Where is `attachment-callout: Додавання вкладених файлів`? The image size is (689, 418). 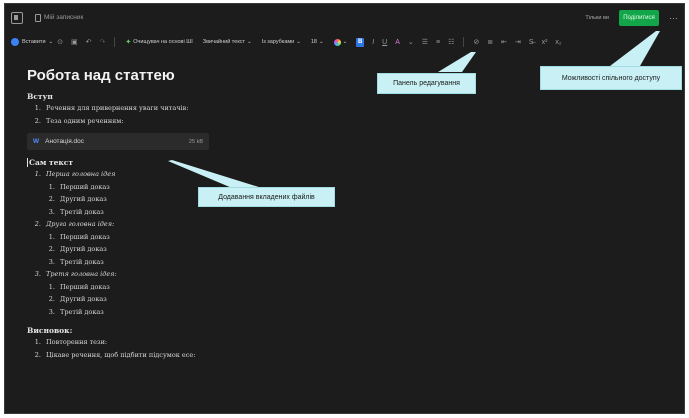
attachment-callout: Додавання вкладених файлів is located at coordinates (266, 197).